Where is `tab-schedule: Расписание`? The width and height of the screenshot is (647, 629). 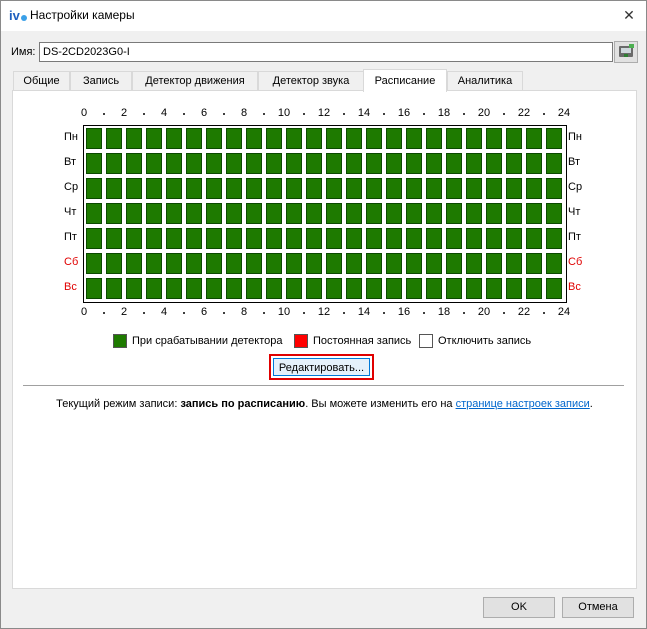
tab-schedule: Расписание is located at coordinates (405, 80).